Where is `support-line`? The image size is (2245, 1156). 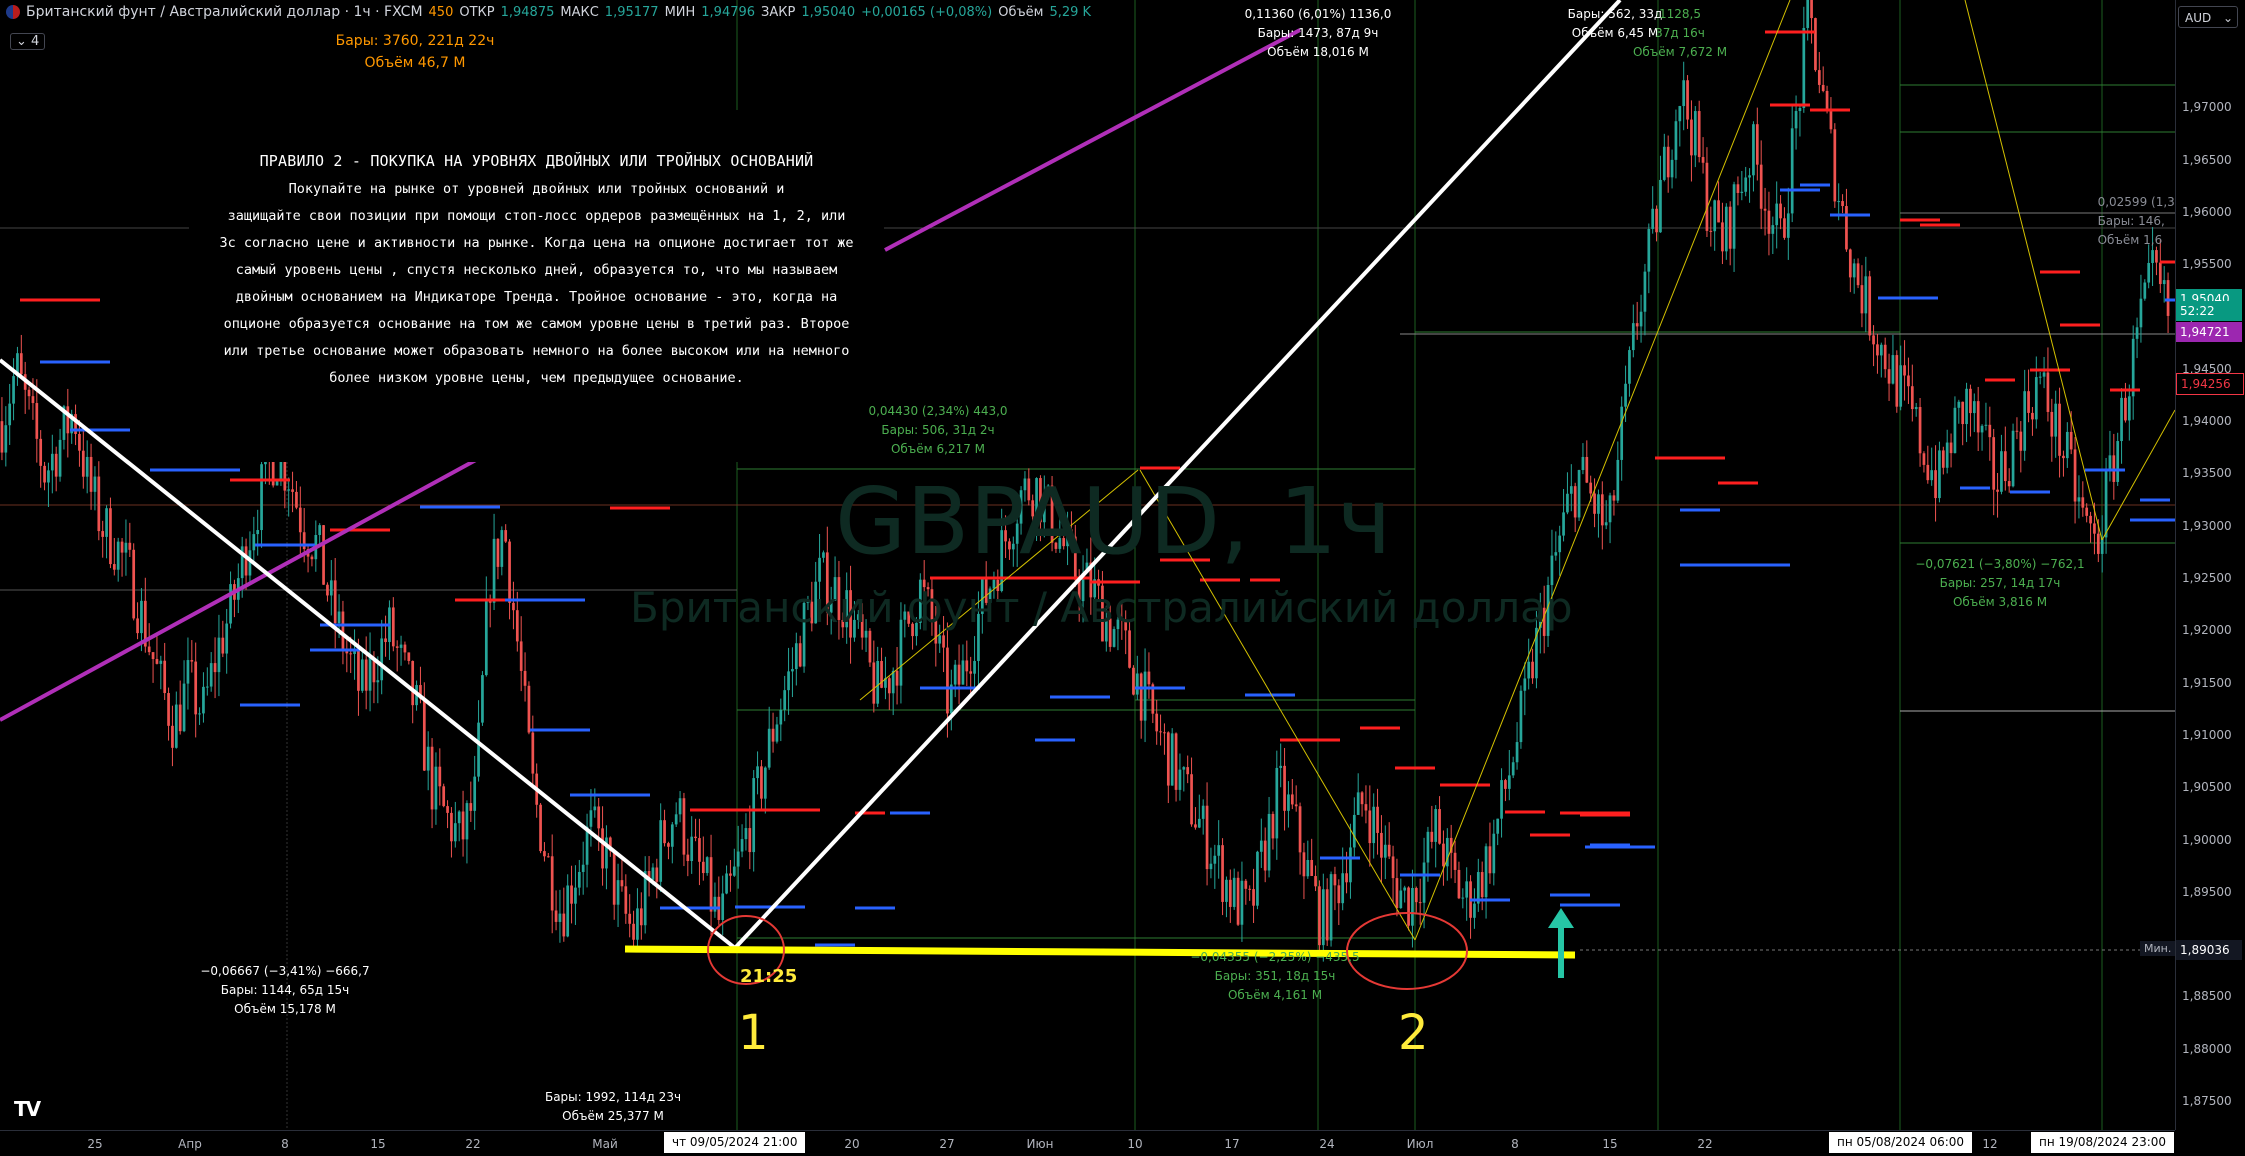
support-line is located at coordinates (1100, 952).